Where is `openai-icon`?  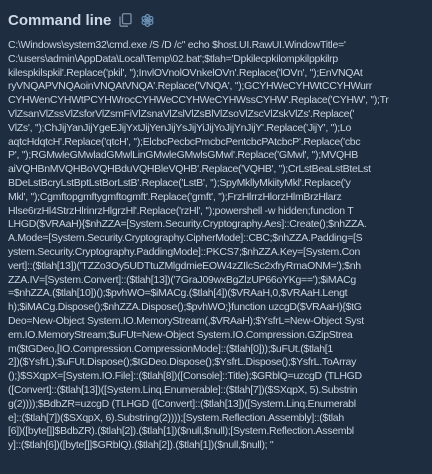
openai-icon is located at coordinates (147, 20).